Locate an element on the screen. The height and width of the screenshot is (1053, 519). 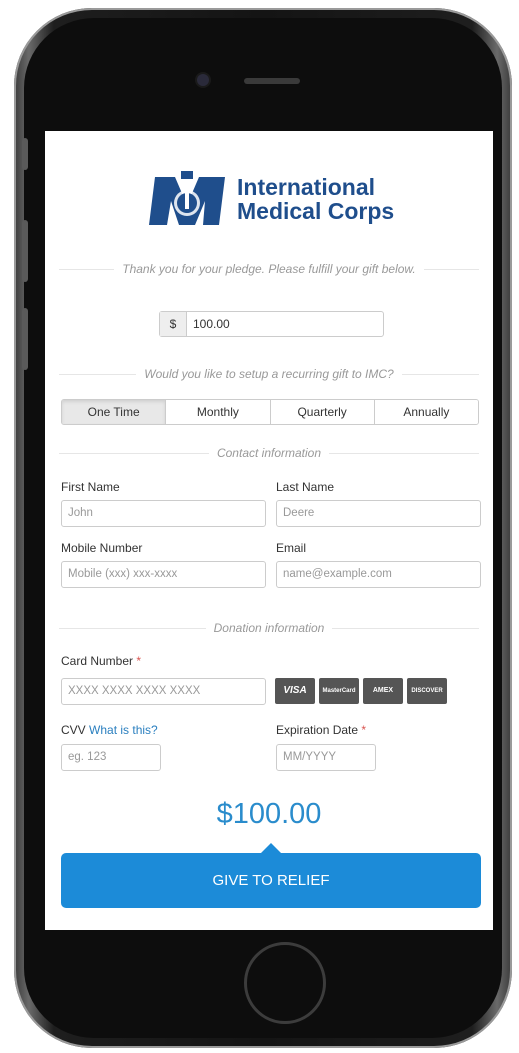
frequency-monthly: Monthly is located at coordinates (218, 412).